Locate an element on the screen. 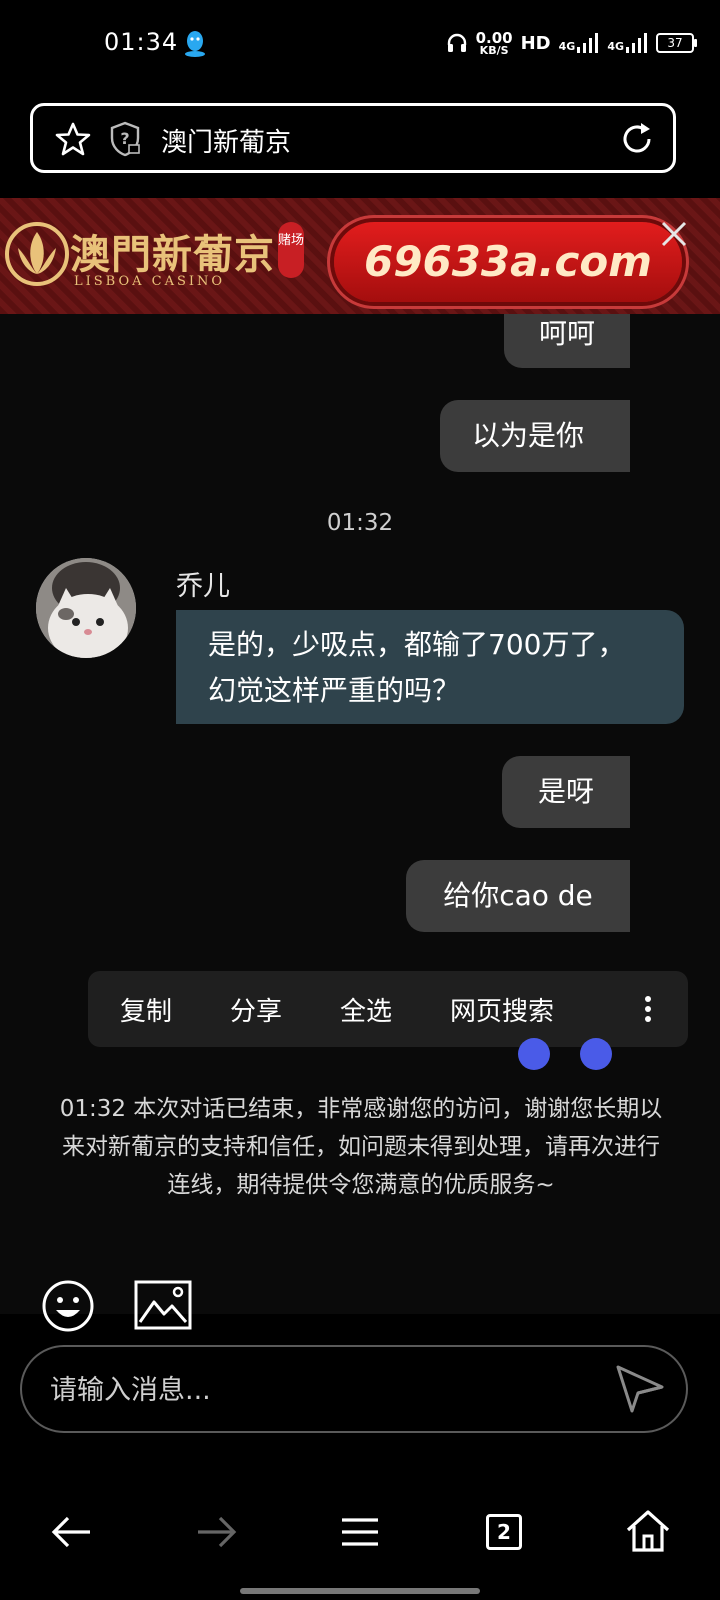 The width and height of the screenshot is (720, 1600). message-timestamp: 01:32 is located at coordinates (360, 523).